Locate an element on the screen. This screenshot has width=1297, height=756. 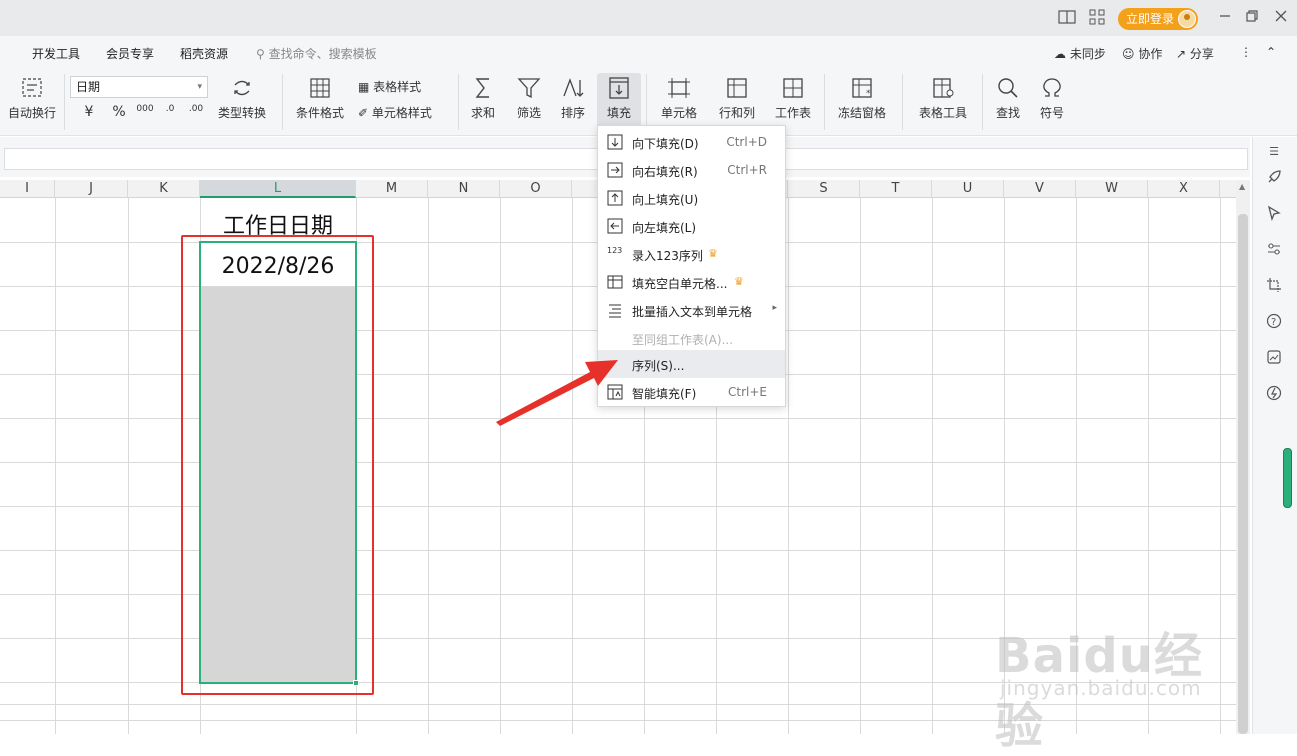
auto-wrap-button: 自动换行 is located at coordinates (32, 98).